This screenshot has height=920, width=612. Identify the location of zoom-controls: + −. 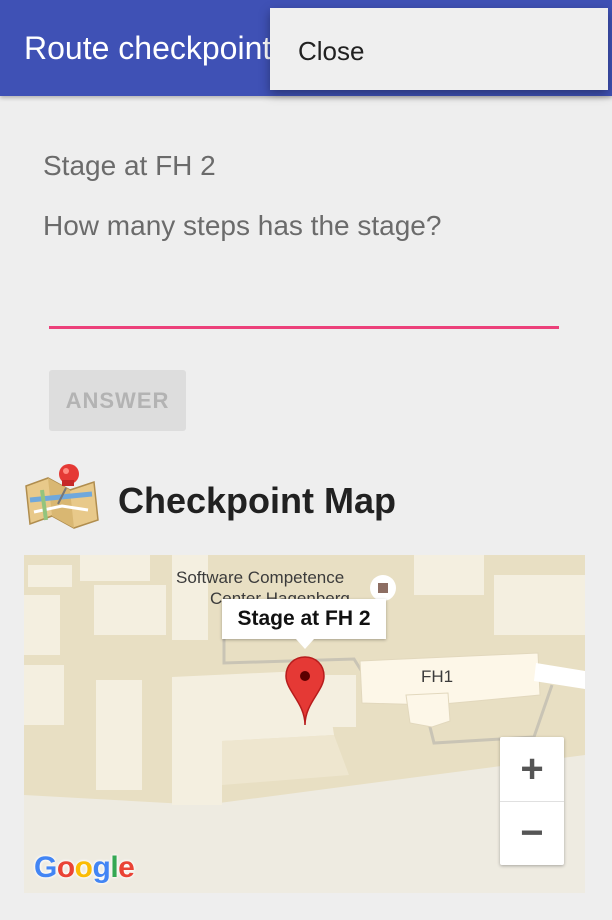
(532, 801).